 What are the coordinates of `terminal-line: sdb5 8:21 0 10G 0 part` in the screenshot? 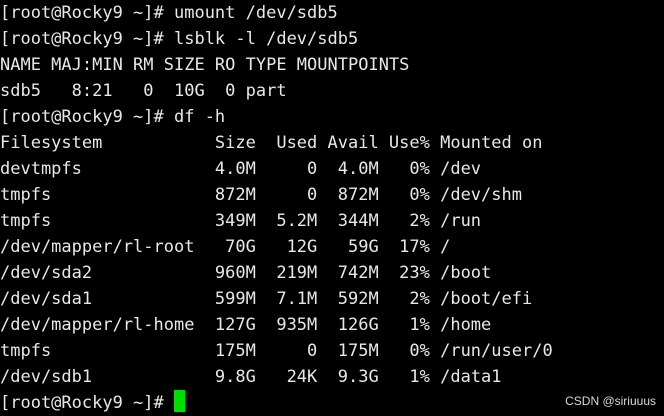 It's located at (143, 91).